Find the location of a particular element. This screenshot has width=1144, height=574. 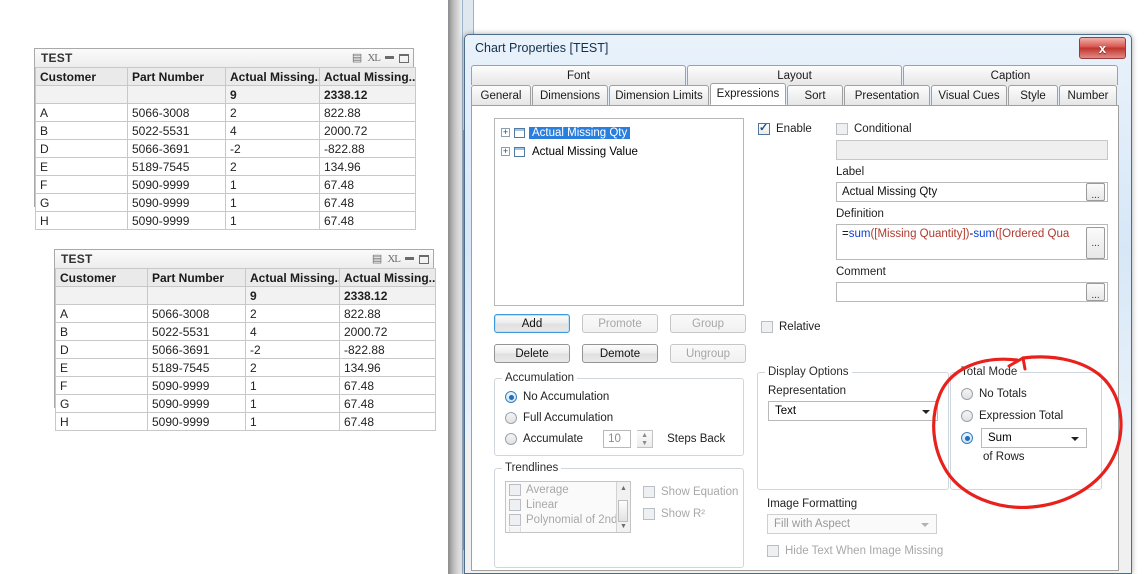

tab-sort: Sort is located at coordinates (815, 95).